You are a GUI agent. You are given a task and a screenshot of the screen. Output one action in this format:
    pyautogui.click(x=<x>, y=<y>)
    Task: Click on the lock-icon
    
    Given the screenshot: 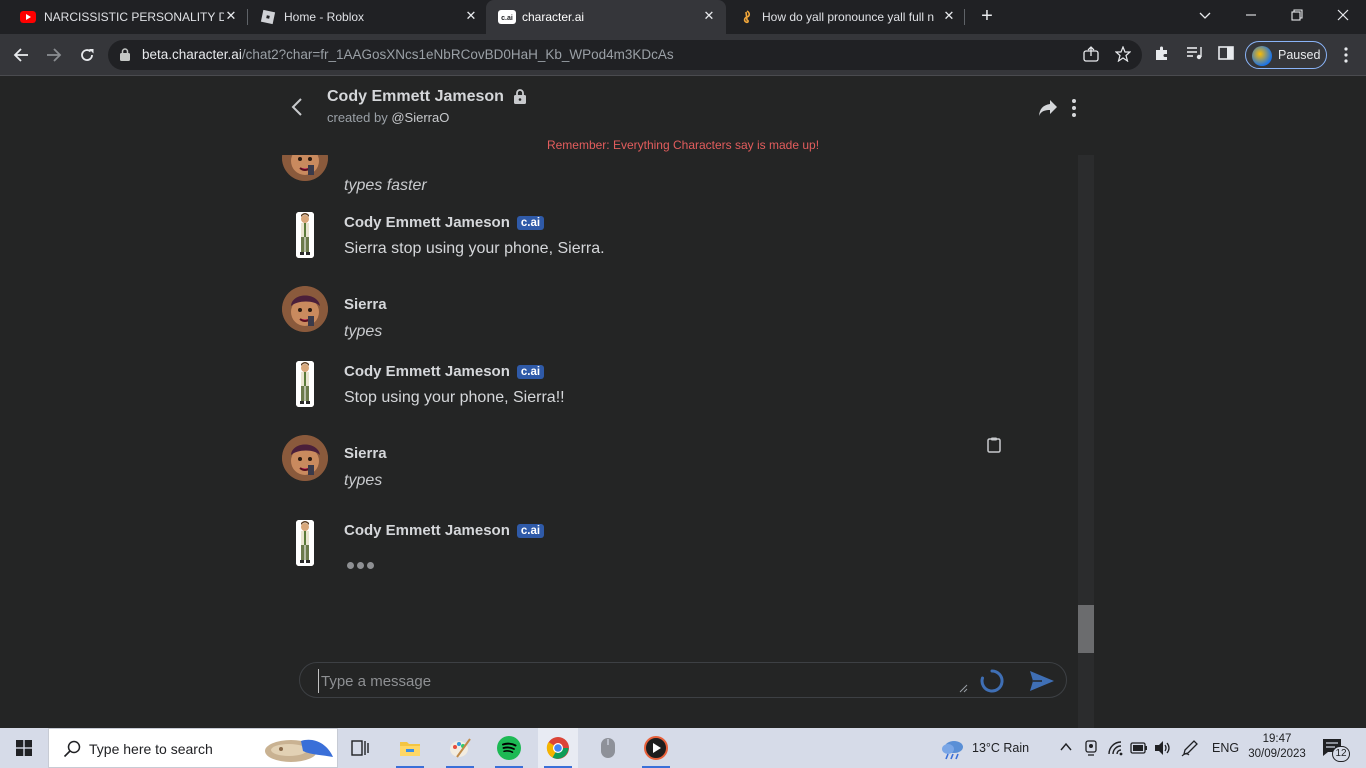 What is the action you would take?
    pyautogui.click(x=125, y=54)
    